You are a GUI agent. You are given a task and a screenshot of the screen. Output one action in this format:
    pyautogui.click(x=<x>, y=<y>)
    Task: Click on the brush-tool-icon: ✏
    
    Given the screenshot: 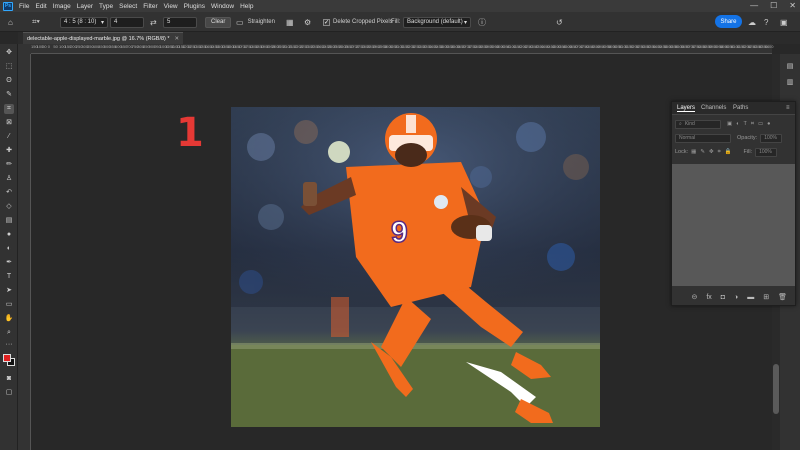 What is the action you would take?
    pyautogui.click(x=9, y=165)
    